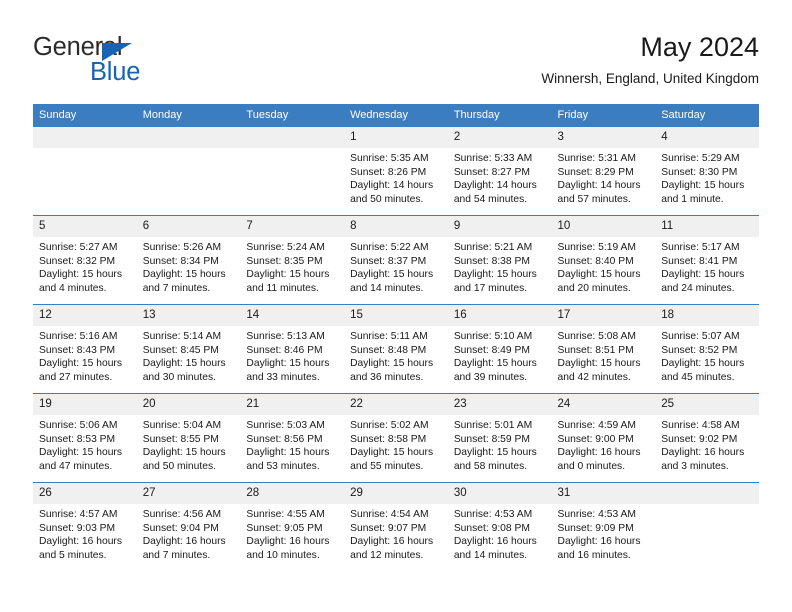  Describe the element at coordinates (396, 493) in the screenshot. I see `day-number: 29` at that location.